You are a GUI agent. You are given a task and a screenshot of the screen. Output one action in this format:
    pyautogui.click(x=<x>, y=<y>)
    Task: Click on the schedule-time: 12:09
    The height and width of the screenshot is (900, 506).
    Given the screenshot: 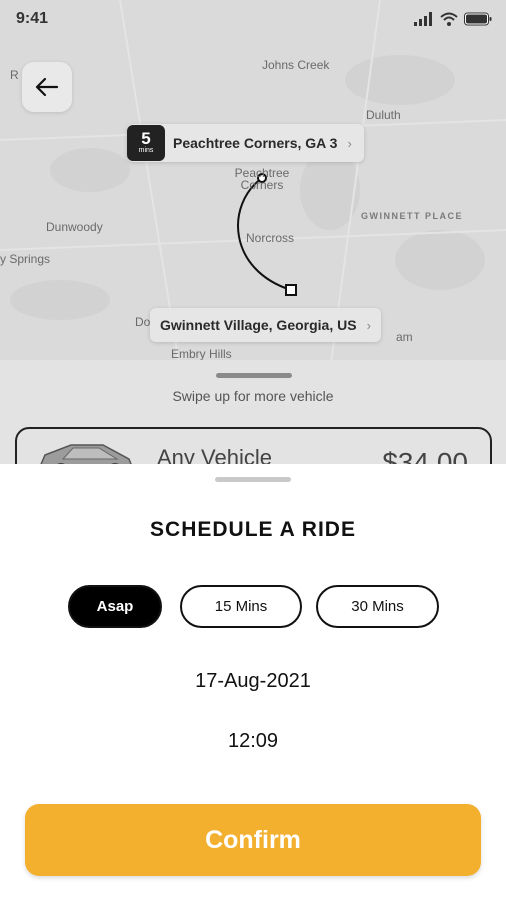 What is the action you would take?
    pyautogui.click(x=253, y=741)
    